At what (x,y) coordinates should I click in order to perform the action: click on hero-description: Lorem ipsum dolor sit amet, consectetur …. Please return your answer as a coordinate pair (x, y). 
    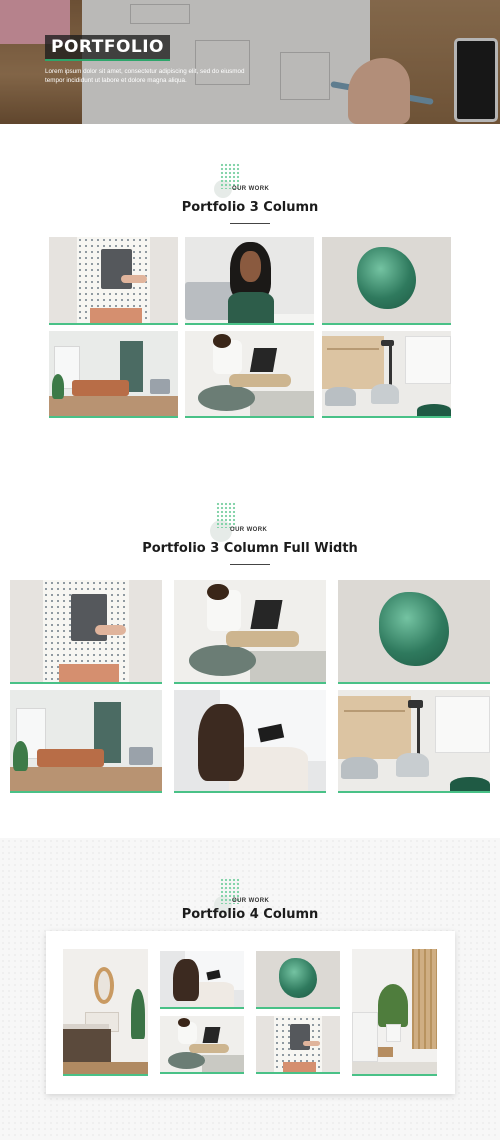
    Looking at the image, I should click on (145, 76).